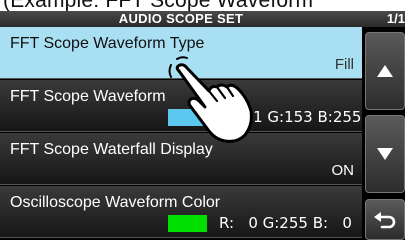 Image resolution: width=405 pixels, height=240 pixels. I want to click on menu-header: AUDIO SCOPE SET 1/1, so click(202, 19).